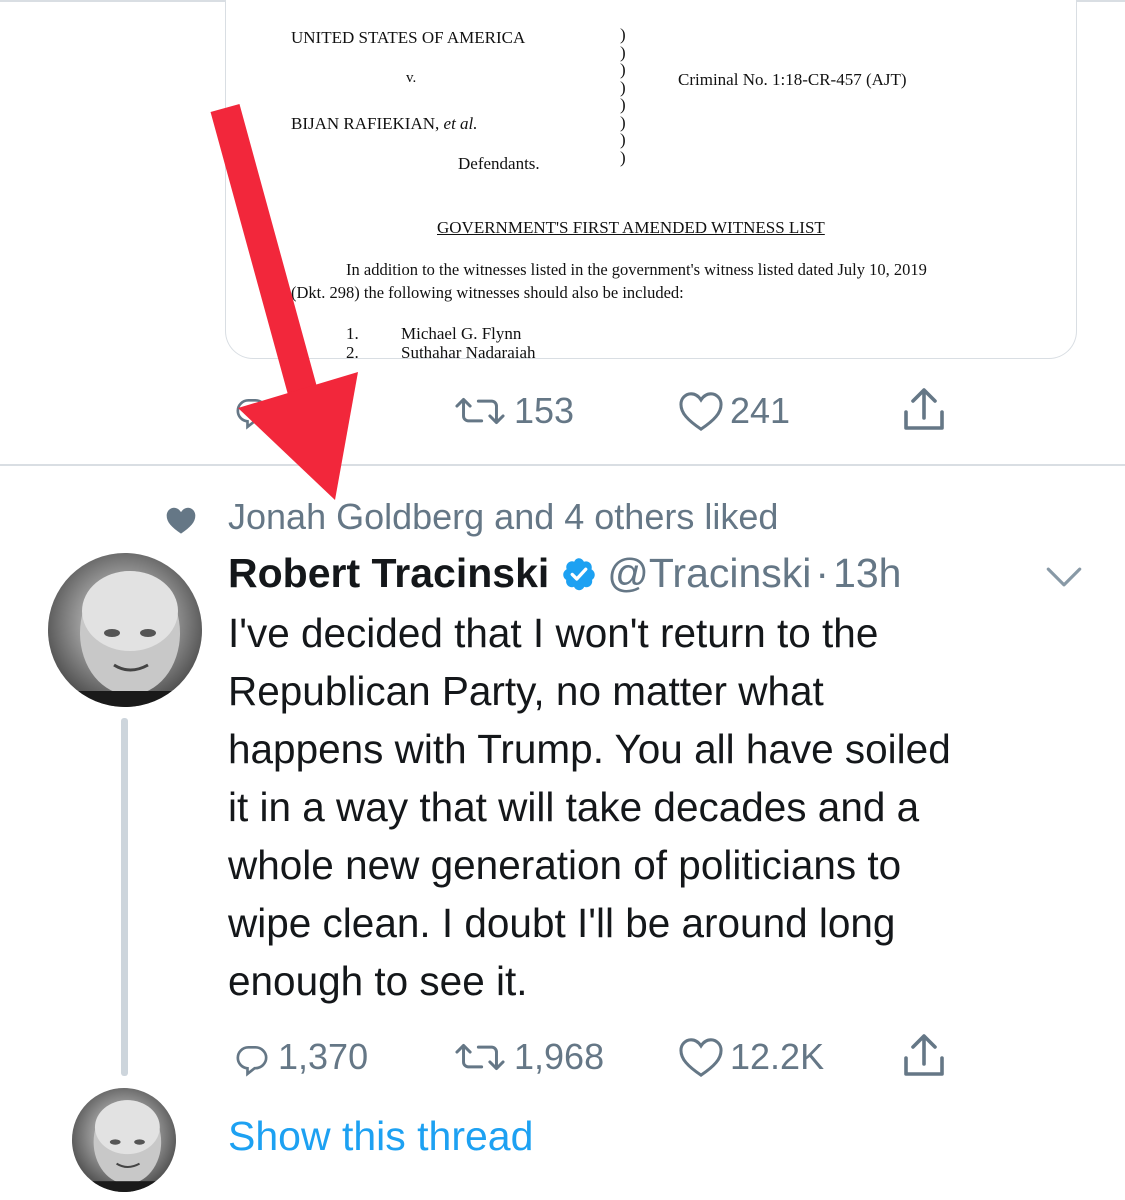  I want to click on like-button-2: 12.2K, so click(751, 1057).